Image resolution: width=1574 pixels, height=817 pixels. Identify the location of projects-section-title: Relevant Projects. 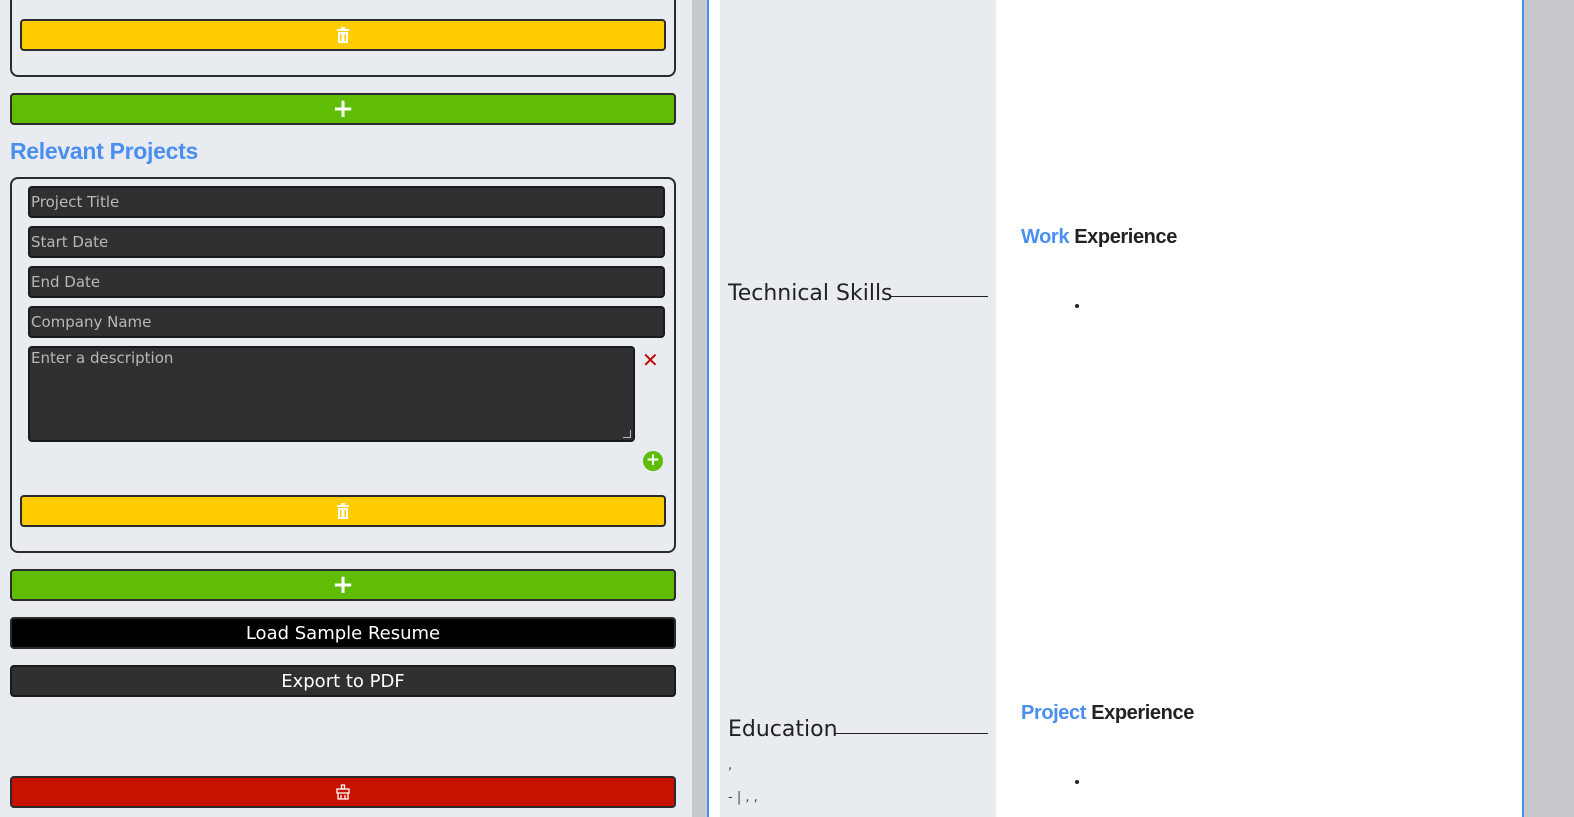
(104, 151).